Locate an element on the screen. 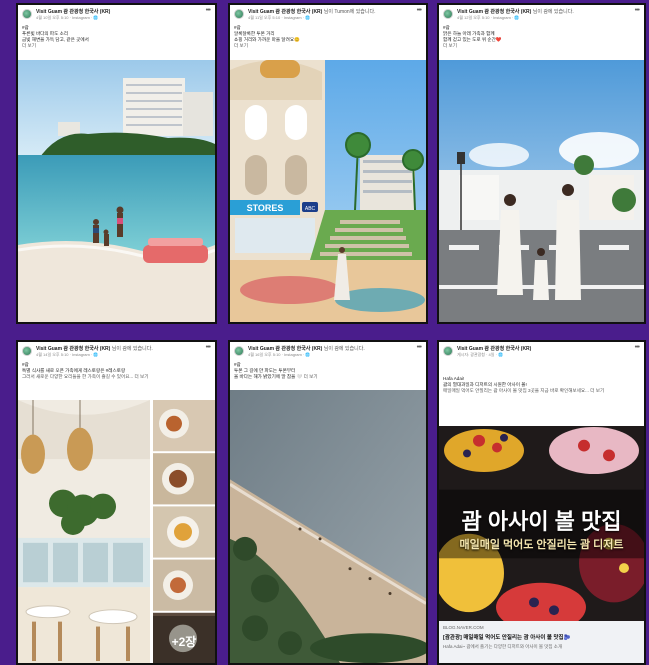 Image resolution: width=649 pixels, height=665 pixels. acai-bowl-photo: 괌 아사이 볼 맛집 매일매일 먹어도 안질리는 괌 디저트 is located at coordinates (541, 523).